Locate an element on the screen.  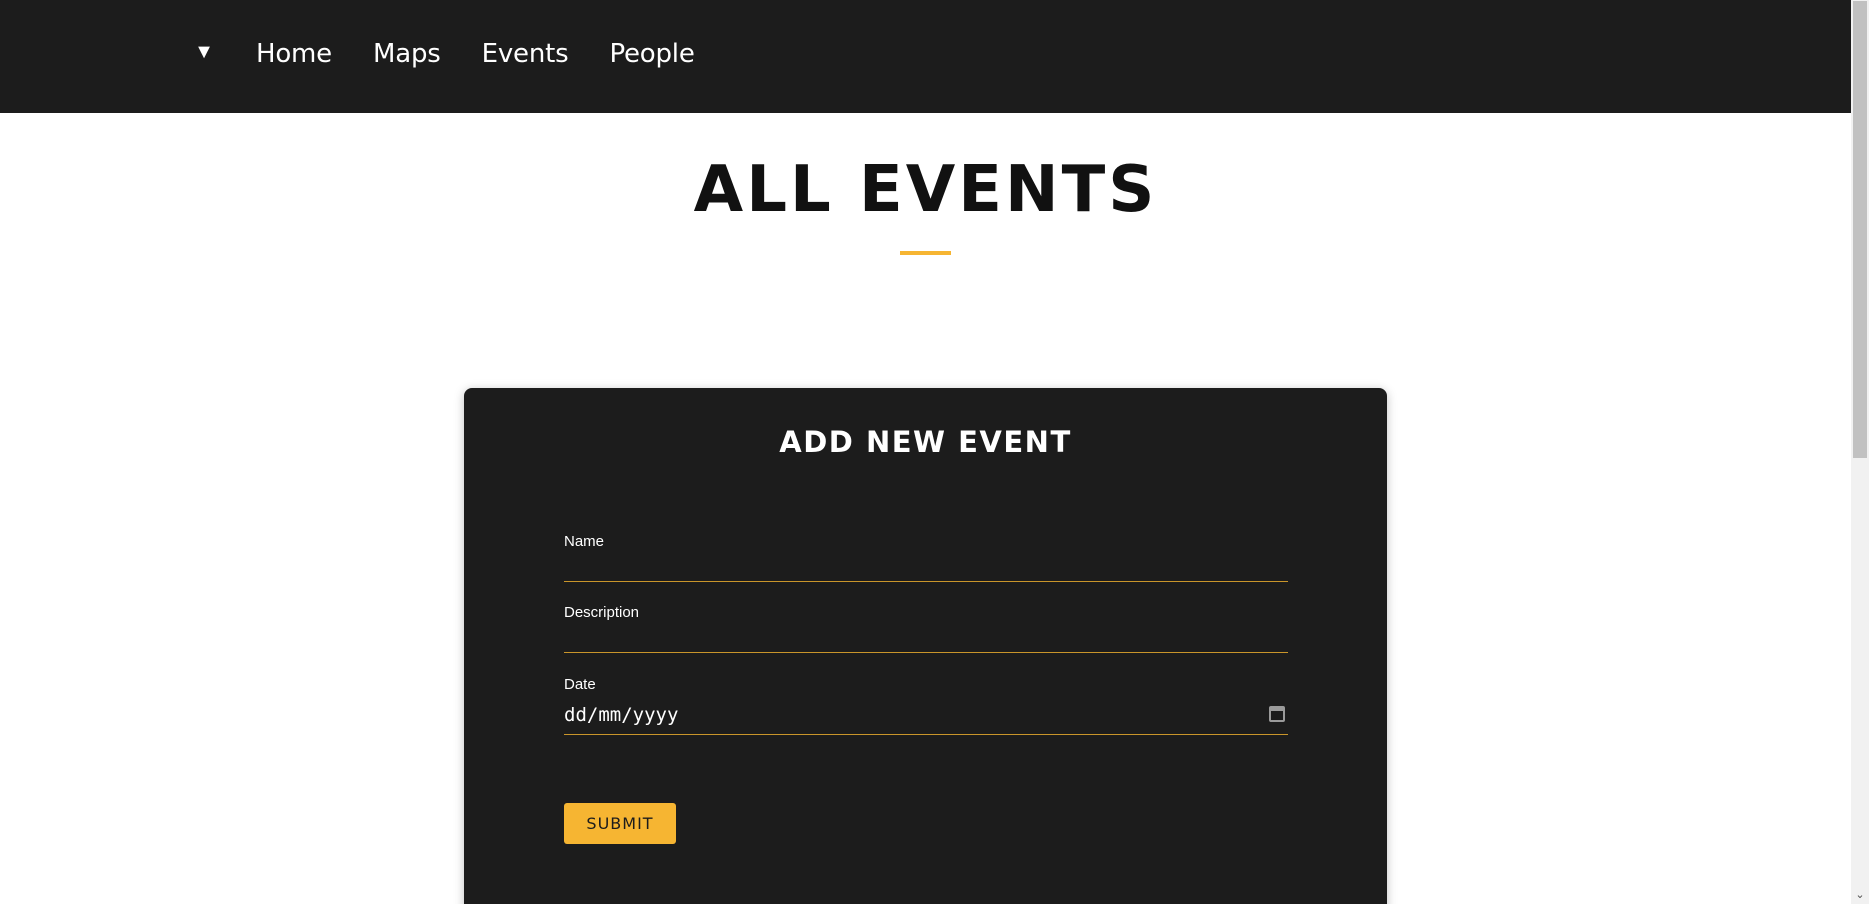
scroll-down-icon: ⌄ is located at coordinates (1860, 895).